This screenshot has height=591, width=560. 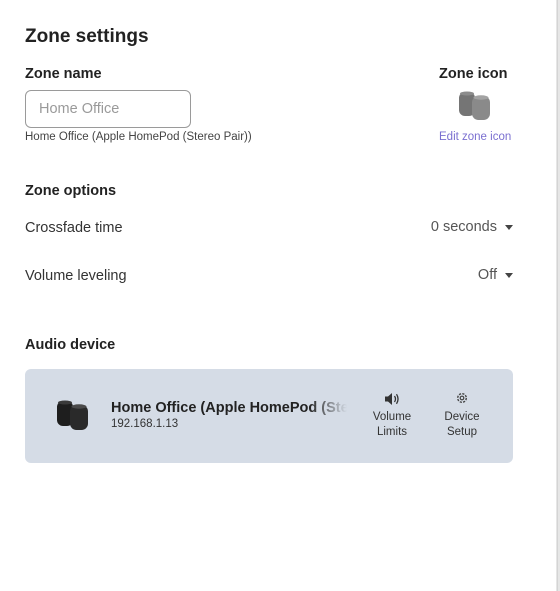 I want to click on speaker-icon, so click(x=392, y=399).